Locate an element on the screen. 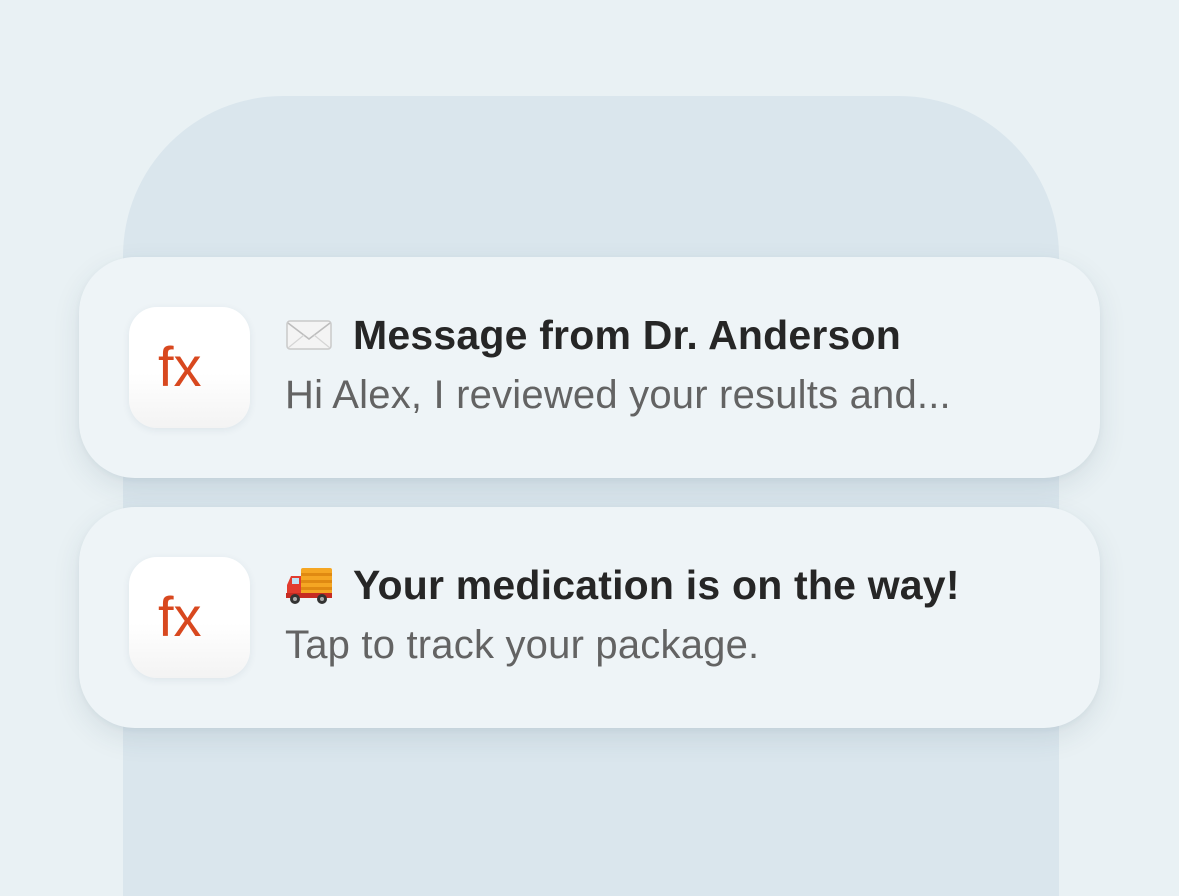  notification-title-row: Message from Dr. Anderson is located at coordinates (593, 335).